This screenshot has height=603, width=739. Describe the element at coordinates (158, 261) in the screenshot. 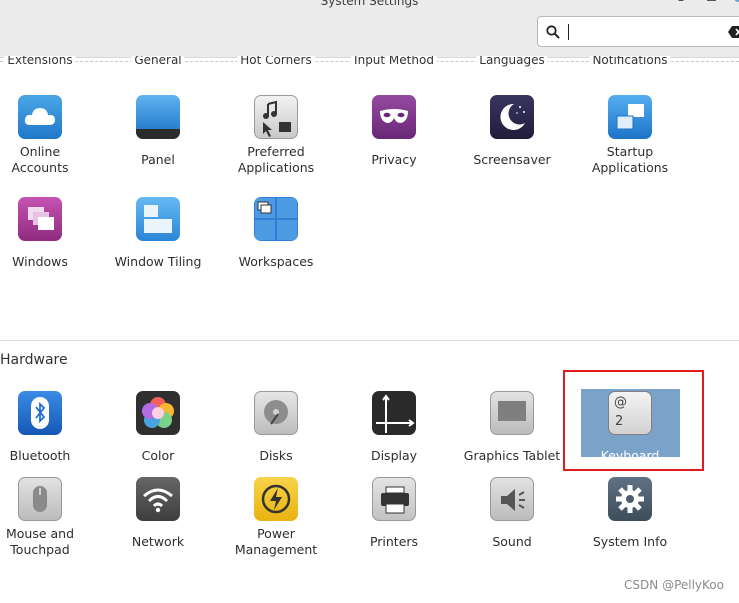

I see `item-label: Window Tiling` at that location.